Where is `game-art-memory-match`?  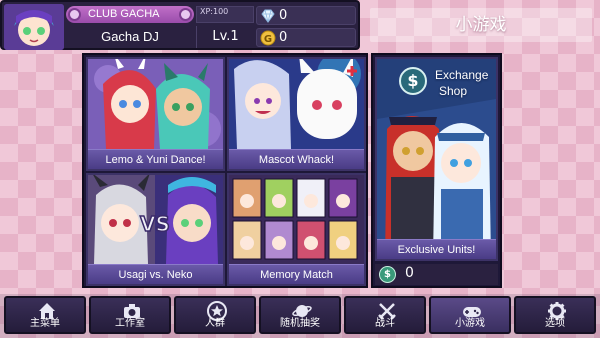 game-art-memory-match is located at coordinates (296, 219).